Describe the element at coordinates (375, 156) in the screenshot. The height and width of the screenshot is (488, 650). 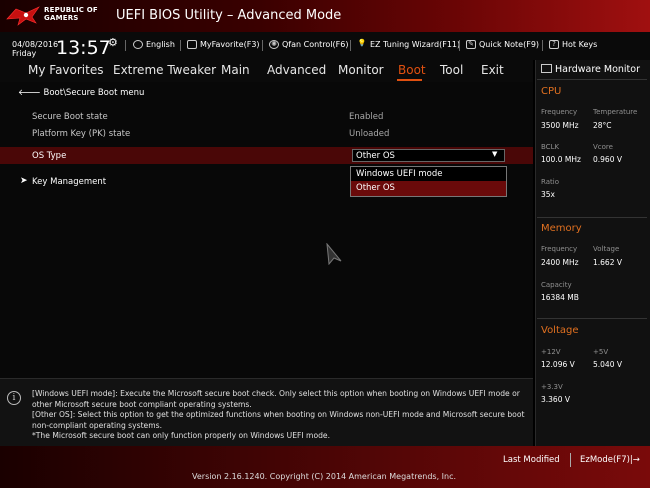
I see `os-type-selected-value: Other OS` at that location.